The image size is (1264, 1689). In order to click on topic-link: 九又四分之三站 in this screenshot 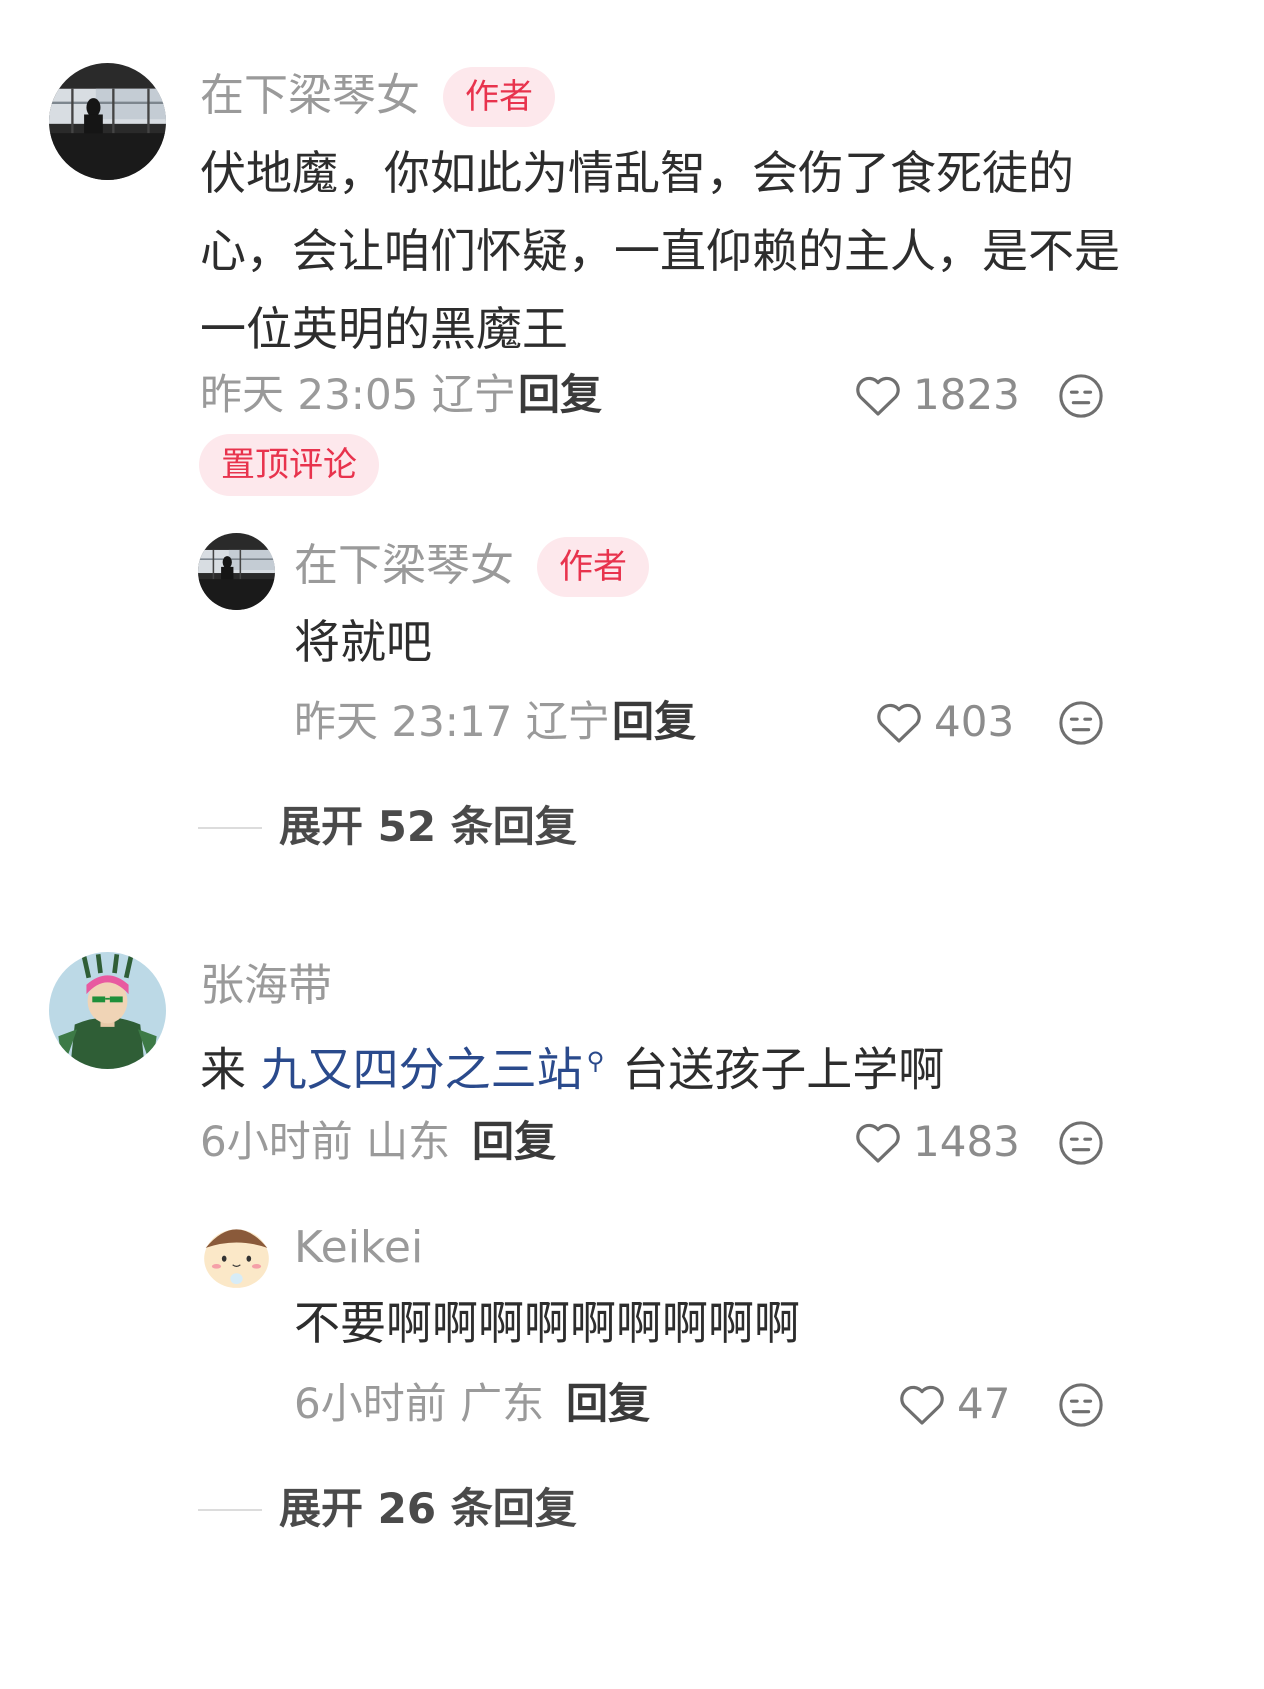, I will do `click(422, 1069)`.